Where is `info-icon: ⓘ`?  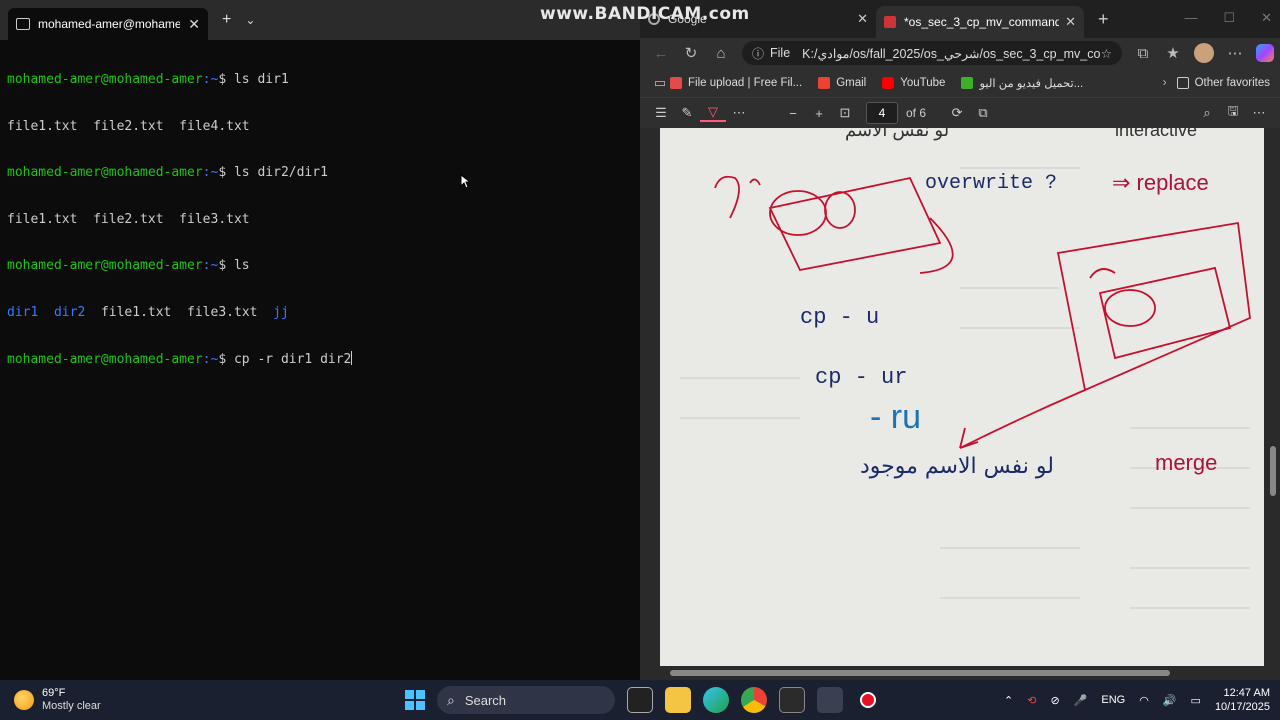 info-icon: ⓘ is located at coordinates (758, 53).